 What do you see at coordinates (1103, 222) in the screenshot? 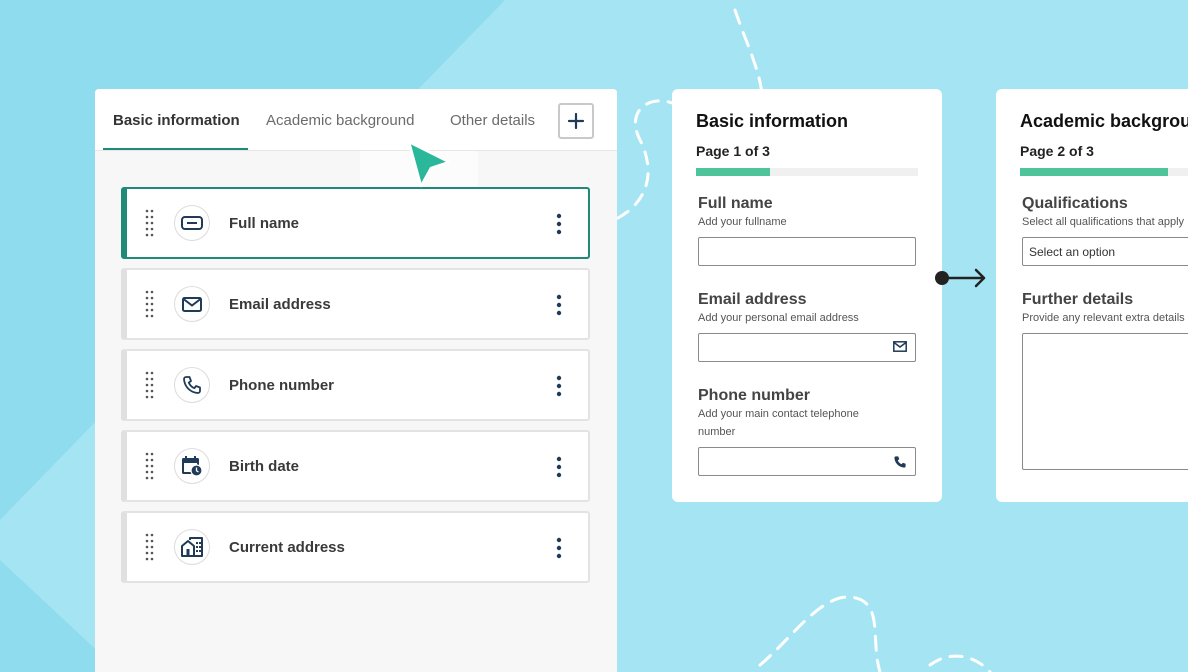
I see `question-hint: Select all qualifications that apply` at bounding box center [1103, 222].